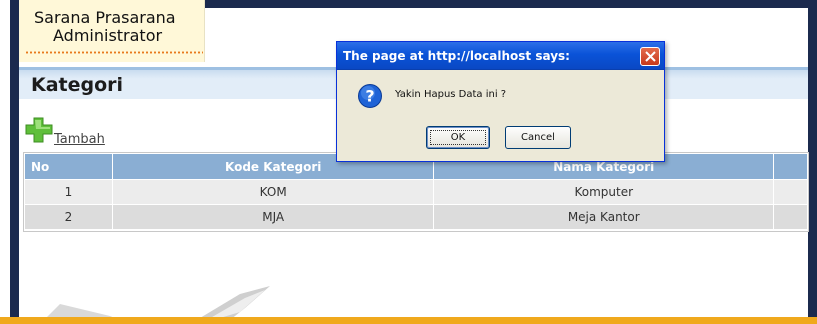  I want to click on add-category-link: Tambah, so click(84, 131).